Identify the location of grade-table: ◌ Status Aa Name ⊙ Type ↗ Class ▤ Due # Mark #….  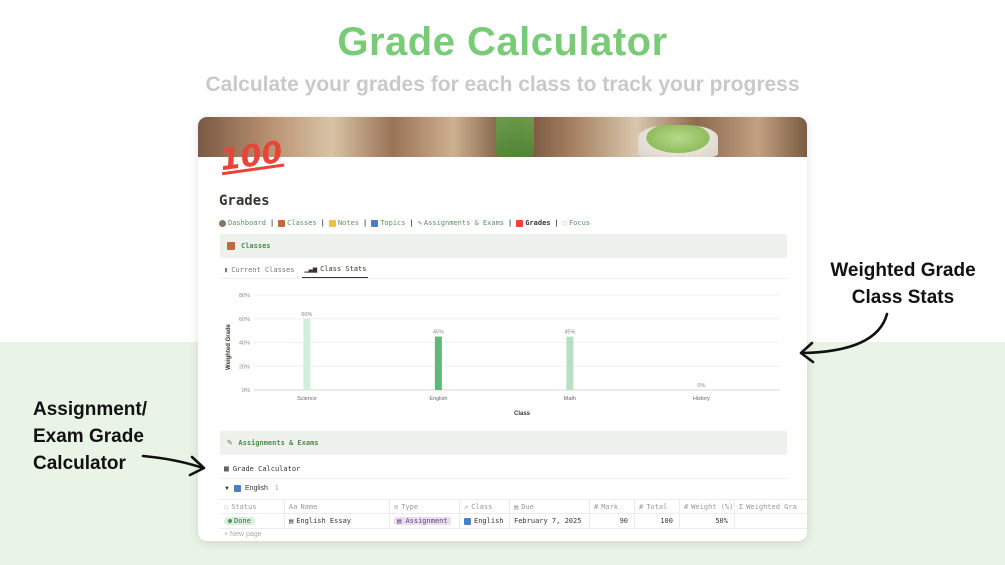
(513, 514).